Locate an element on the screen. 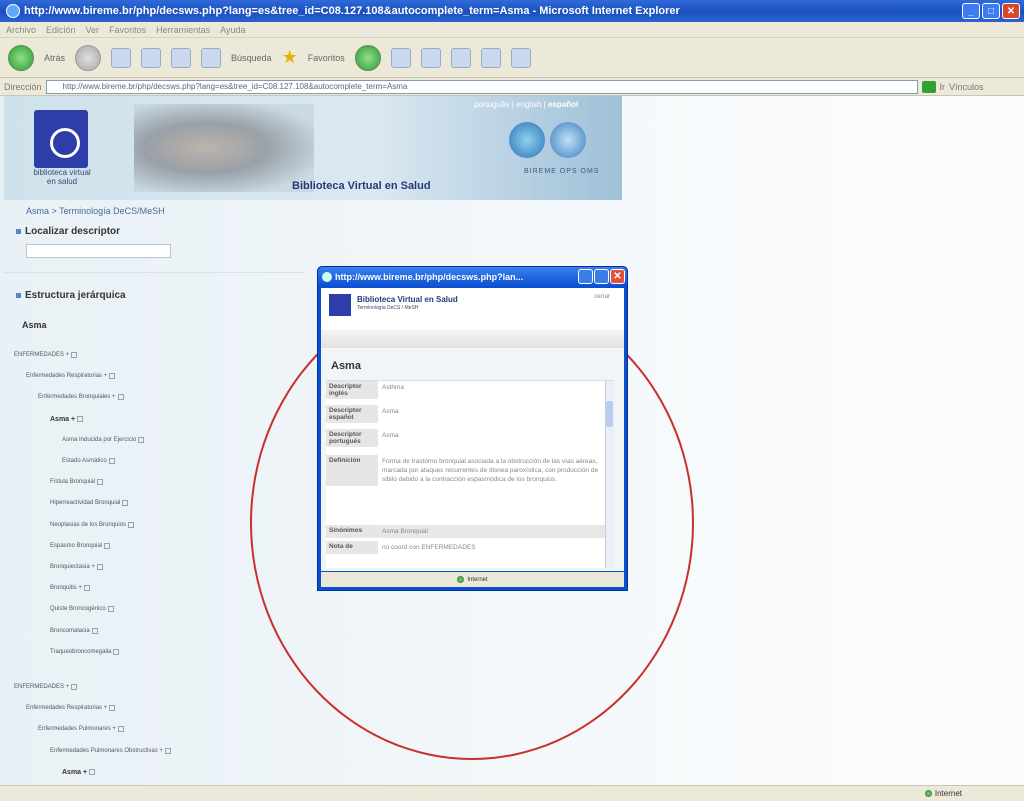 The image size is (1024, 801). folder-icon is located at coordinates (490, 57).